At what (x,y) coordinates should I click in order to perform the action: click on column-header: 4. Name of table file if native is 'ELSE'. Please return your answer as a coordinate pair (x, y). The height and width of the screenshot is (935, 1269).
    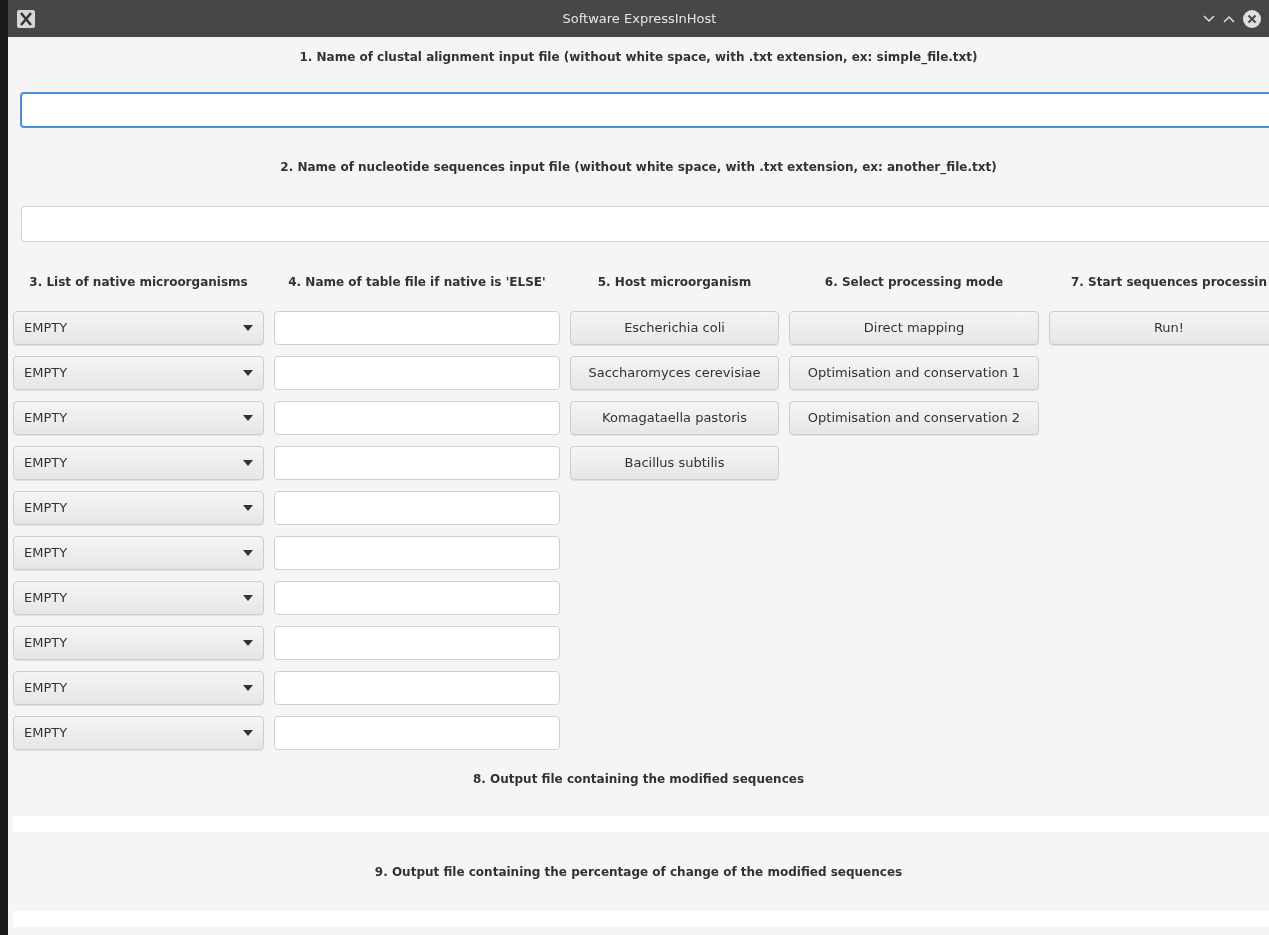
    Looking at the image, I should click on (417, 282).